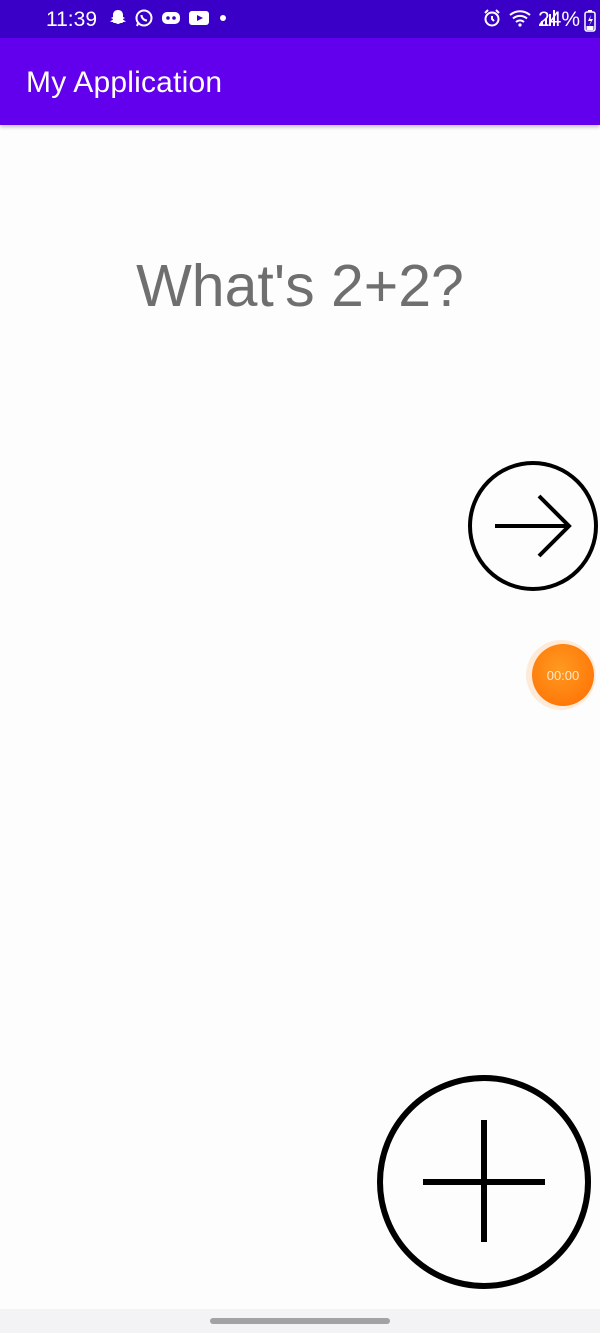 Image resolution: width=600 pixels, height=1333 pixels. I want to click on timer-circle: 00:00, so click(563, 675).